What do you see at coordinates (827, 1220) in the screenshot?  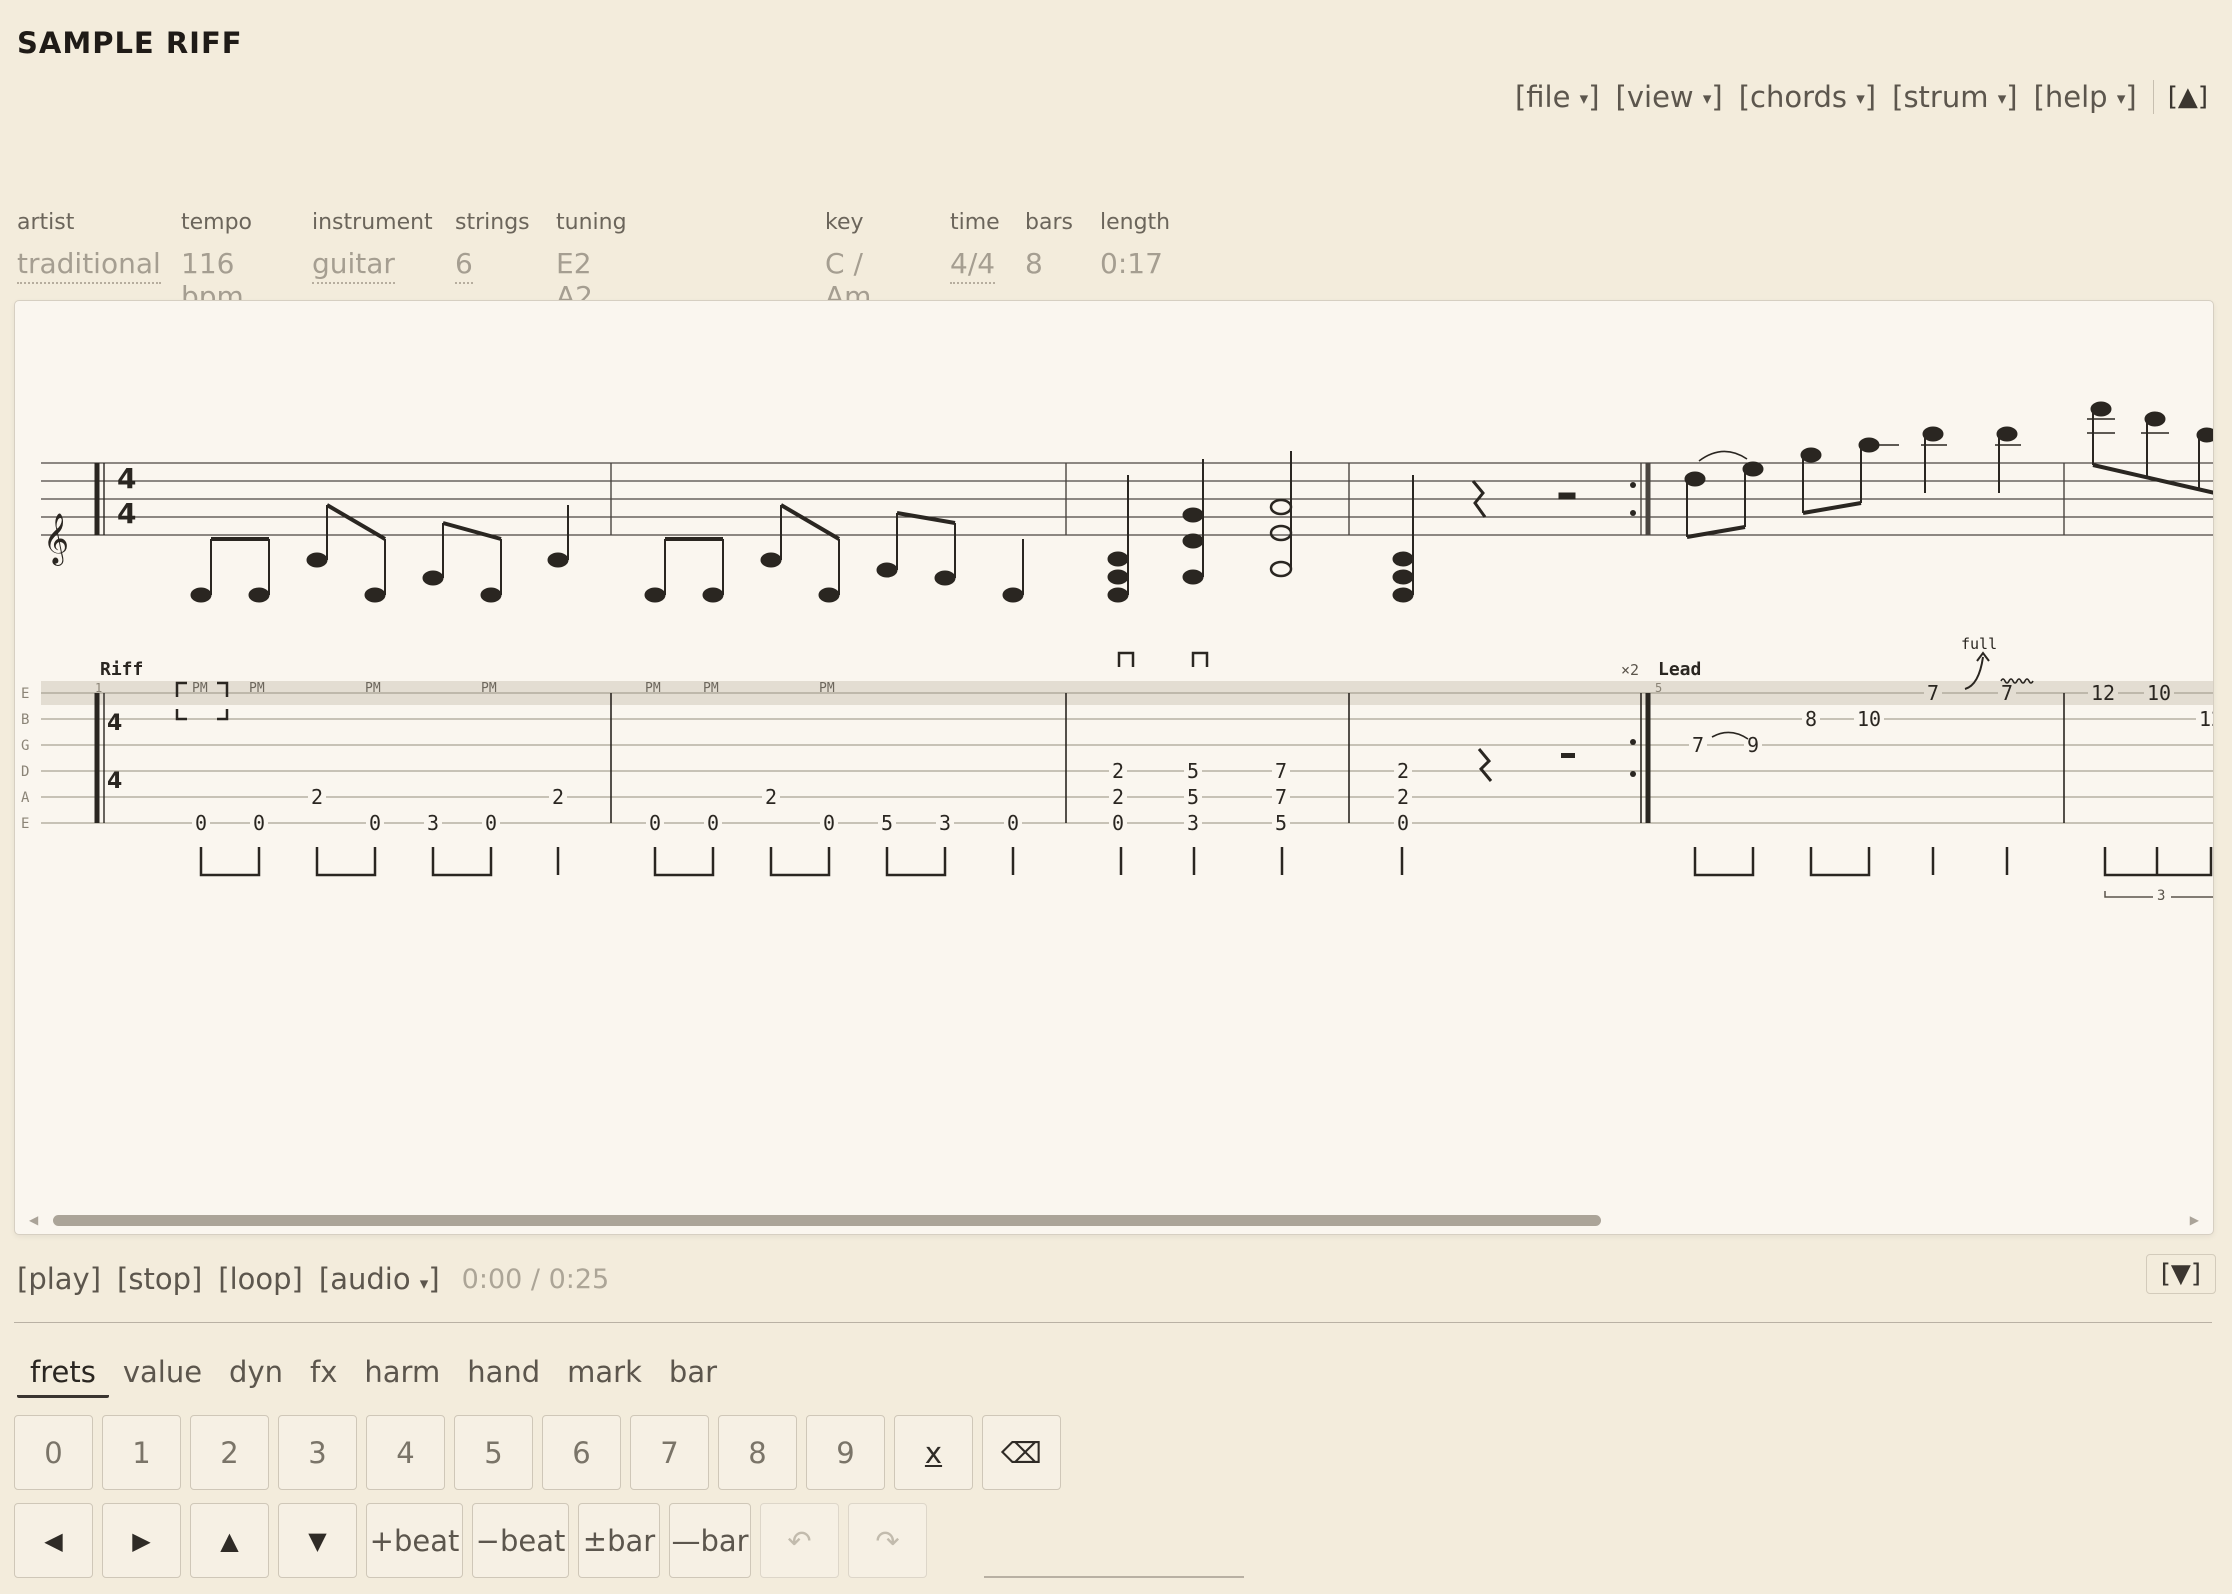 I see `scrollbar-thumb` at bounding box center [827, 1220].